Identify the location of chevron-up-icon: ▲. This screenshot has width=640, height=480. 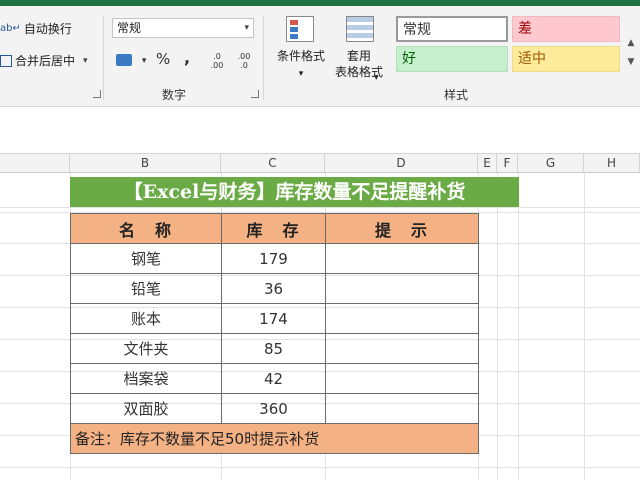
(631, 43).